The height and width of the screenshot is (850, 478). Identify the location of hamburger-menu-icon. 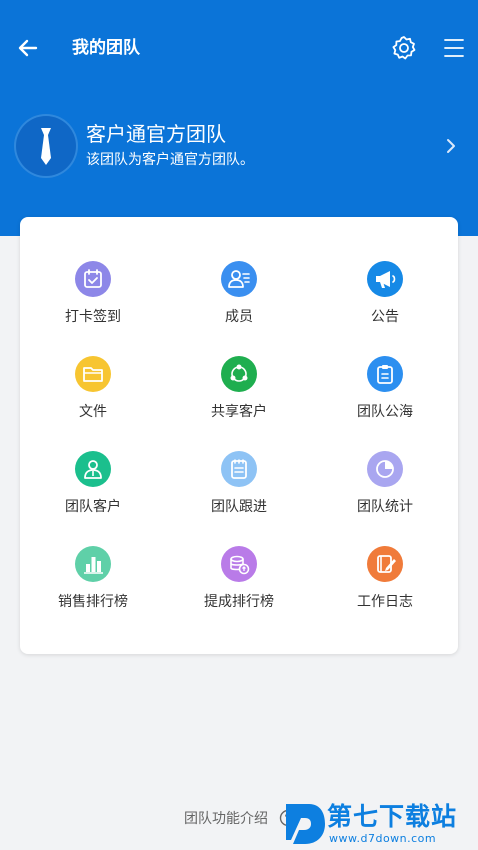
(454, 48).